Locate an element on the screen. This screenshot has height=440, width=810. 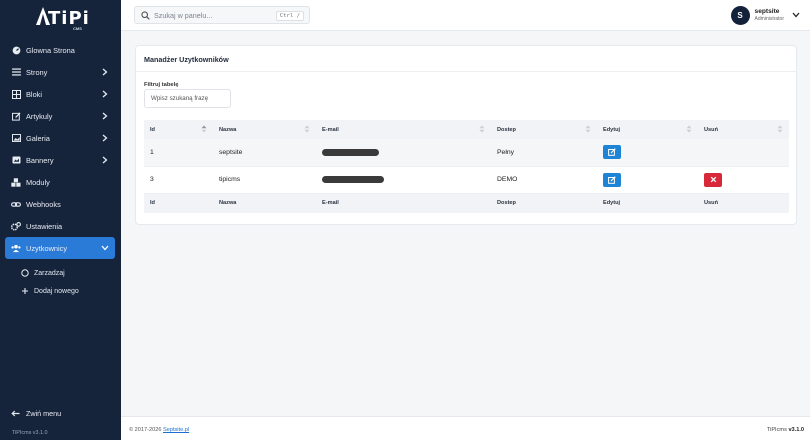
sidebar-item-label: Bannery is located at coordinates (40, 160).